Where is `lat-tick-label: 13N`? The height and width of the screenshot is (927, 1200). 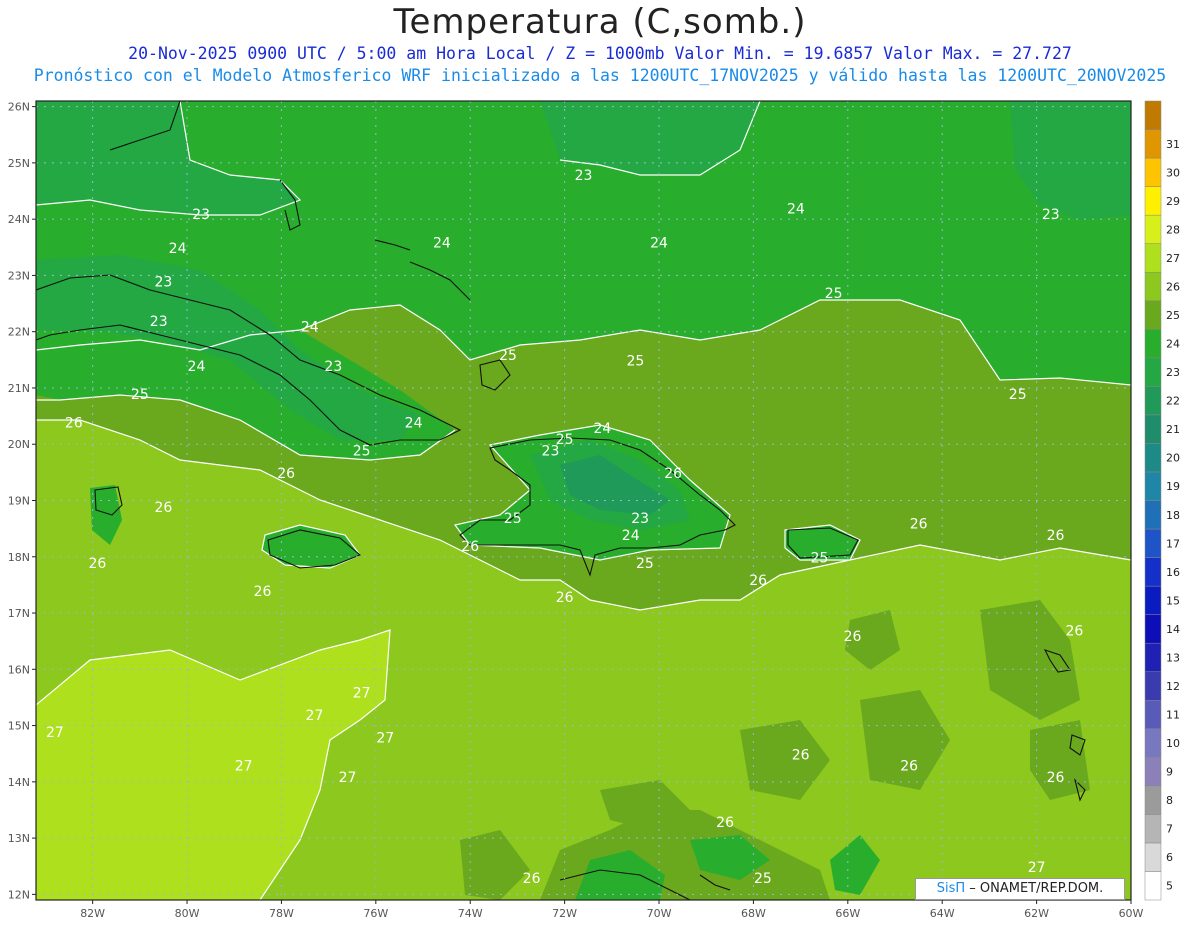 lat-tick-label: 13N is located at coordinates (19, 838).